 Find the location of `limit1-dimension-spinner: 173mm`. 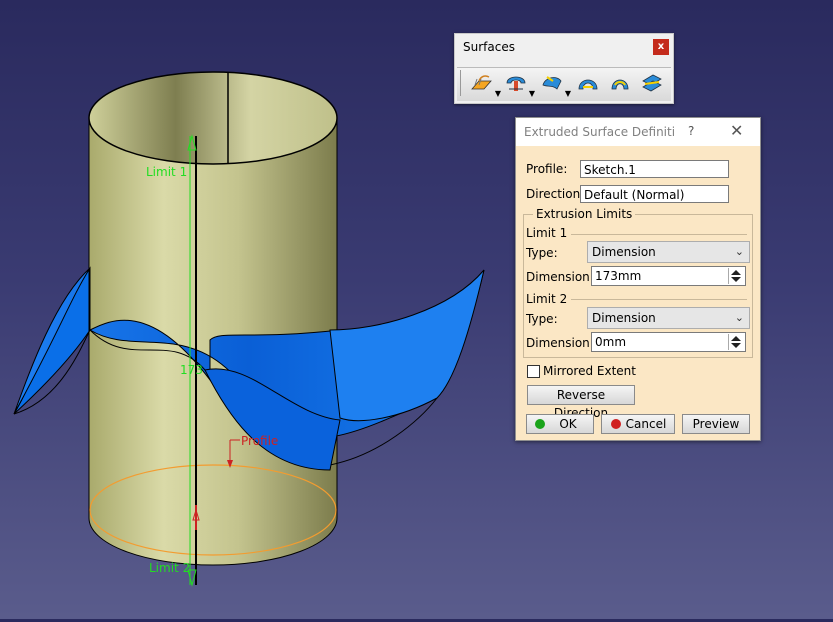

limit1-dimension-spinner: 173mm is located at coordinates (668, 276).